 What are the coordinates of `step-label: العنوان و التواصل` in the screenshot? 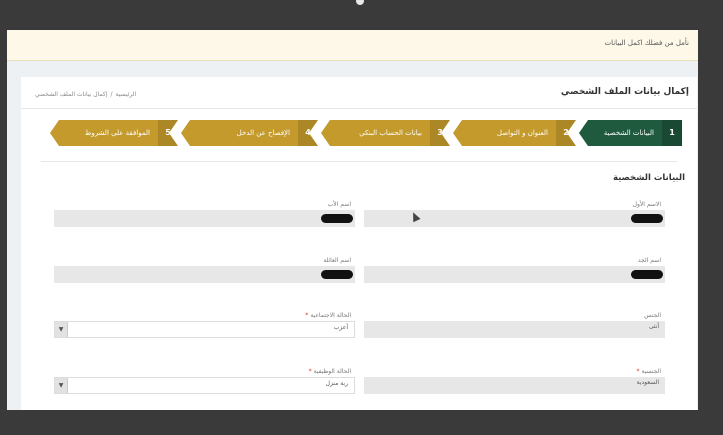 It's located at (522, 133).